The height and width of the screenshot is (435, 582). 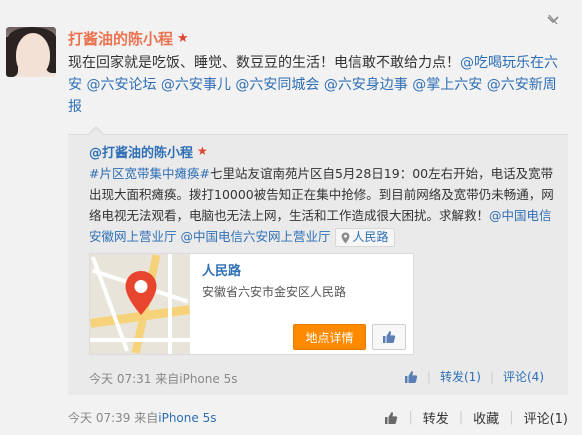 I want to click on post-meta: 今天 07:39 来自iPhone 5s, so click(x=142, y=417).